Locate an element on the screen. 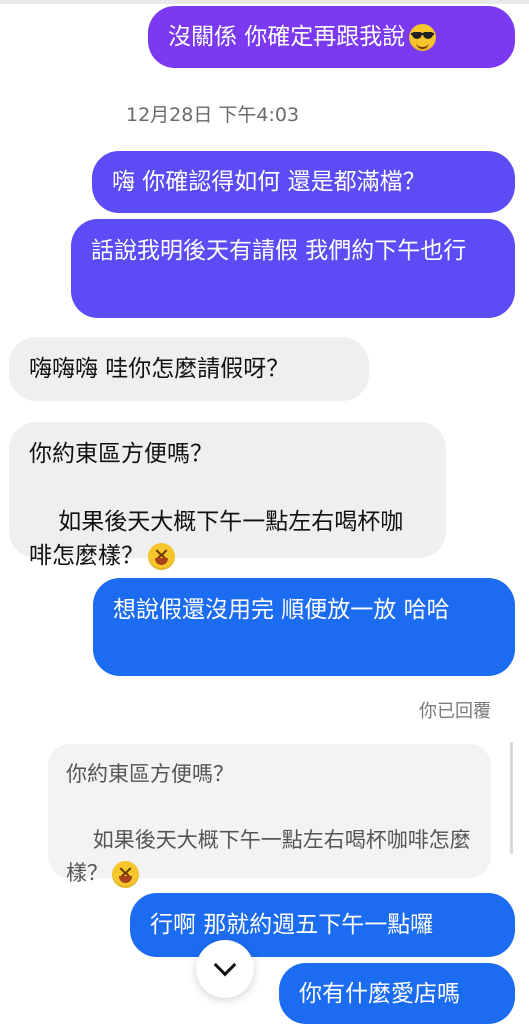 This screenshot has width=529, height=1024. outgoing-message: 行啊 那就約週五下午一點囉 is located at coordinates (322, 925).